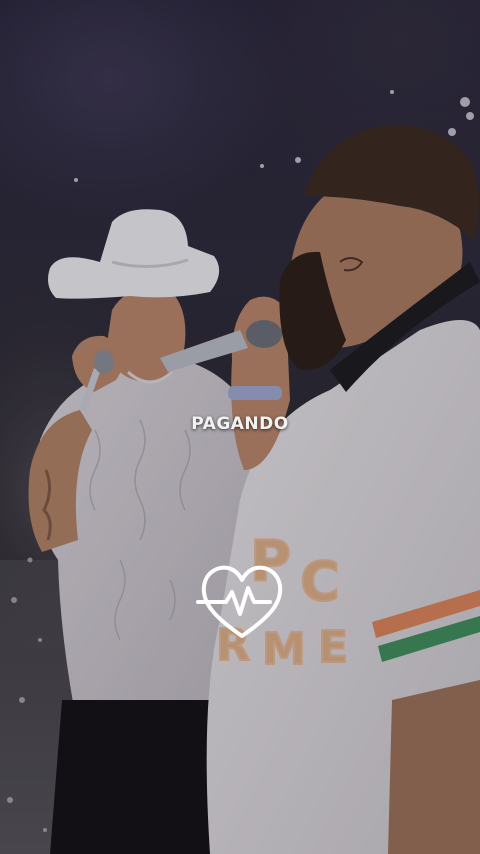 This screenshot has width=480, height=854. I want to click on lyric-caption: PAGANDO, so click(240, 424).